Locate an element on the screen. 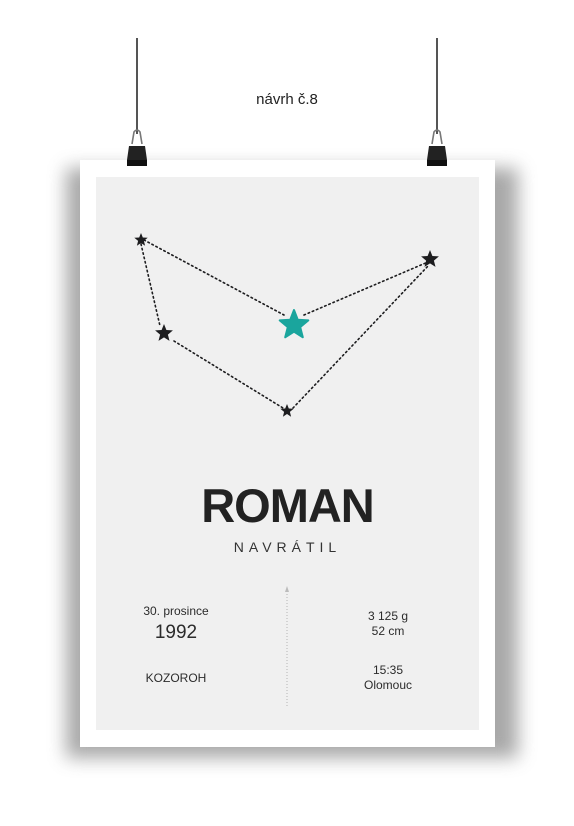  birth-place: Olomouc is located at coordinates (388, 685).